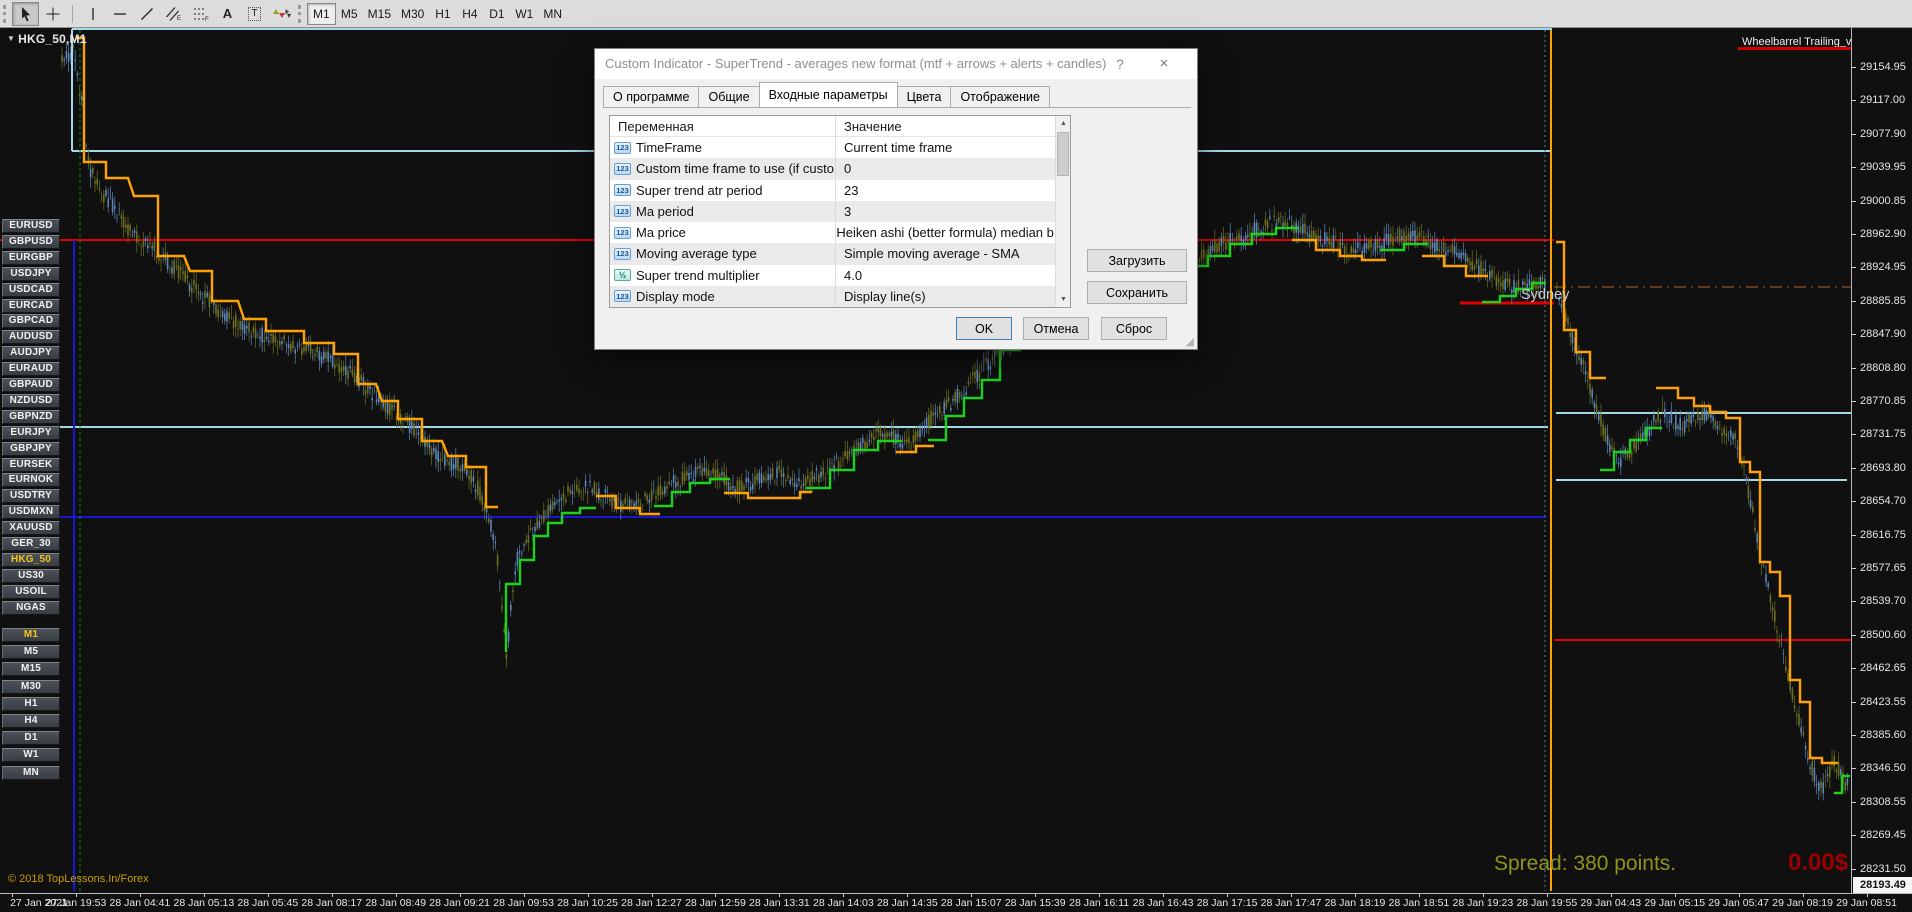  Describe the element at coordinates (656, 126) in the screenshot. I see `header-variable: Переменная` at that location.